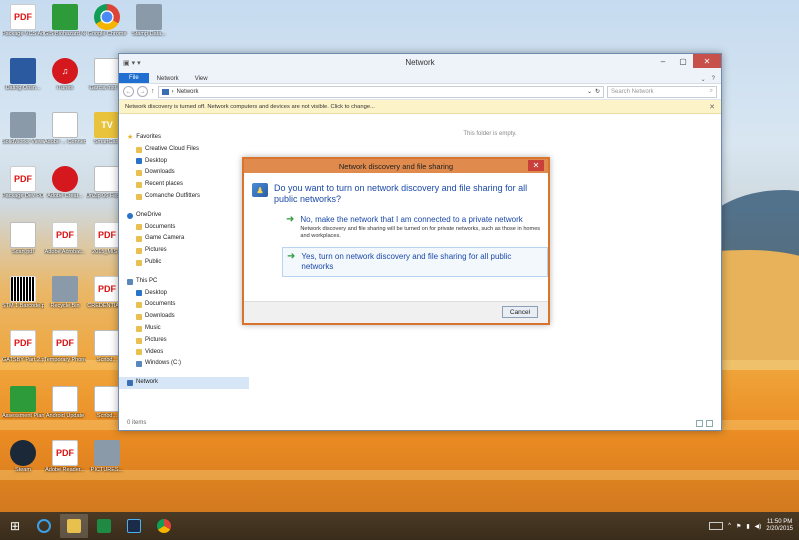  I want to click on desktop-icon: Steam, so click(23, 457).